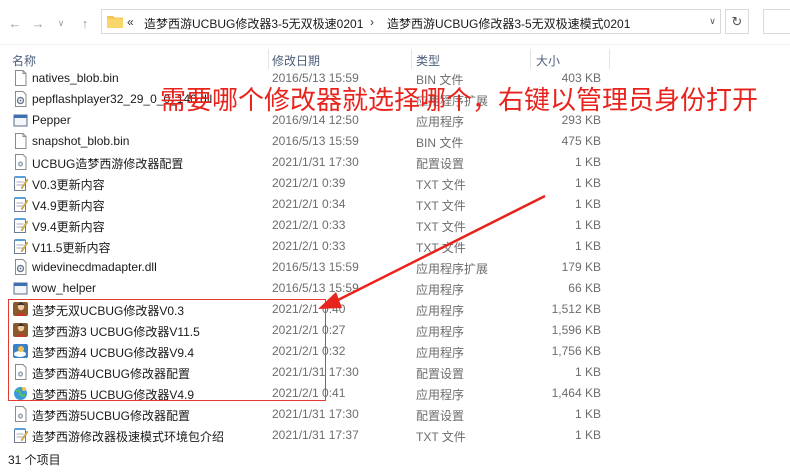 This screenshot has height=473, width=790. I want to click on file-date: 2021/1/31 17:37, so click(315, 435).